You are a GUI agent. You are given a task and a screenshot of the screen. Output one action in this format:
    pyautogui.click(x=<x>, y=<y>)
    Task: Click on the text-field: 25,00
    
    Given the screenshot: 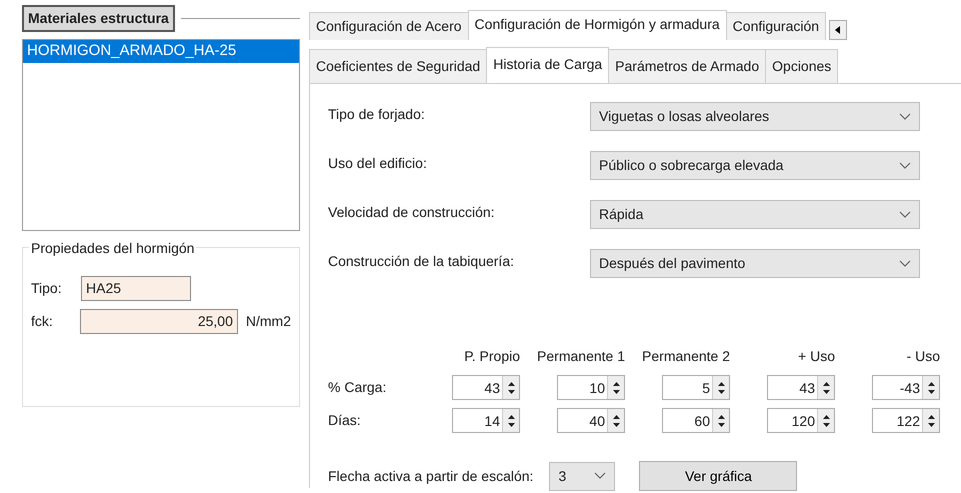 What is the action you would take?
    pyautogui.click(x=159, y=321)
    